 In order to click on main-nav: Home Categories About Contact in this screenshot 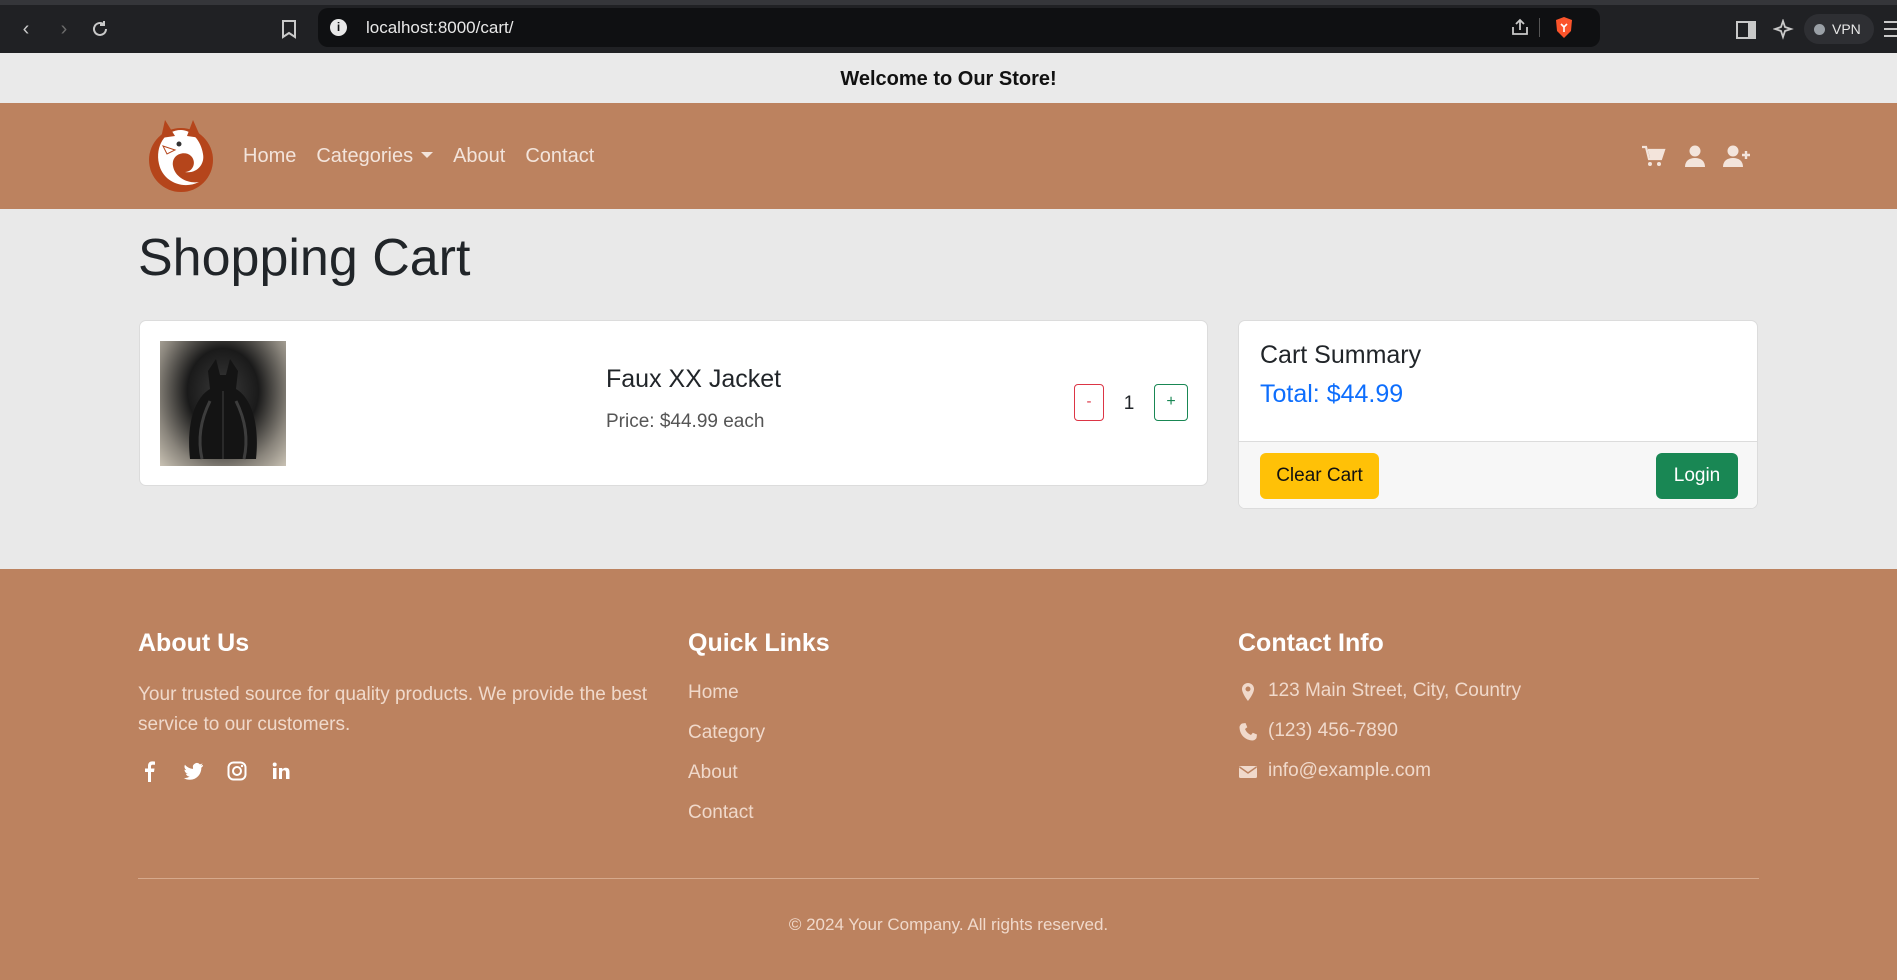, I will do `click(418, 156)`.